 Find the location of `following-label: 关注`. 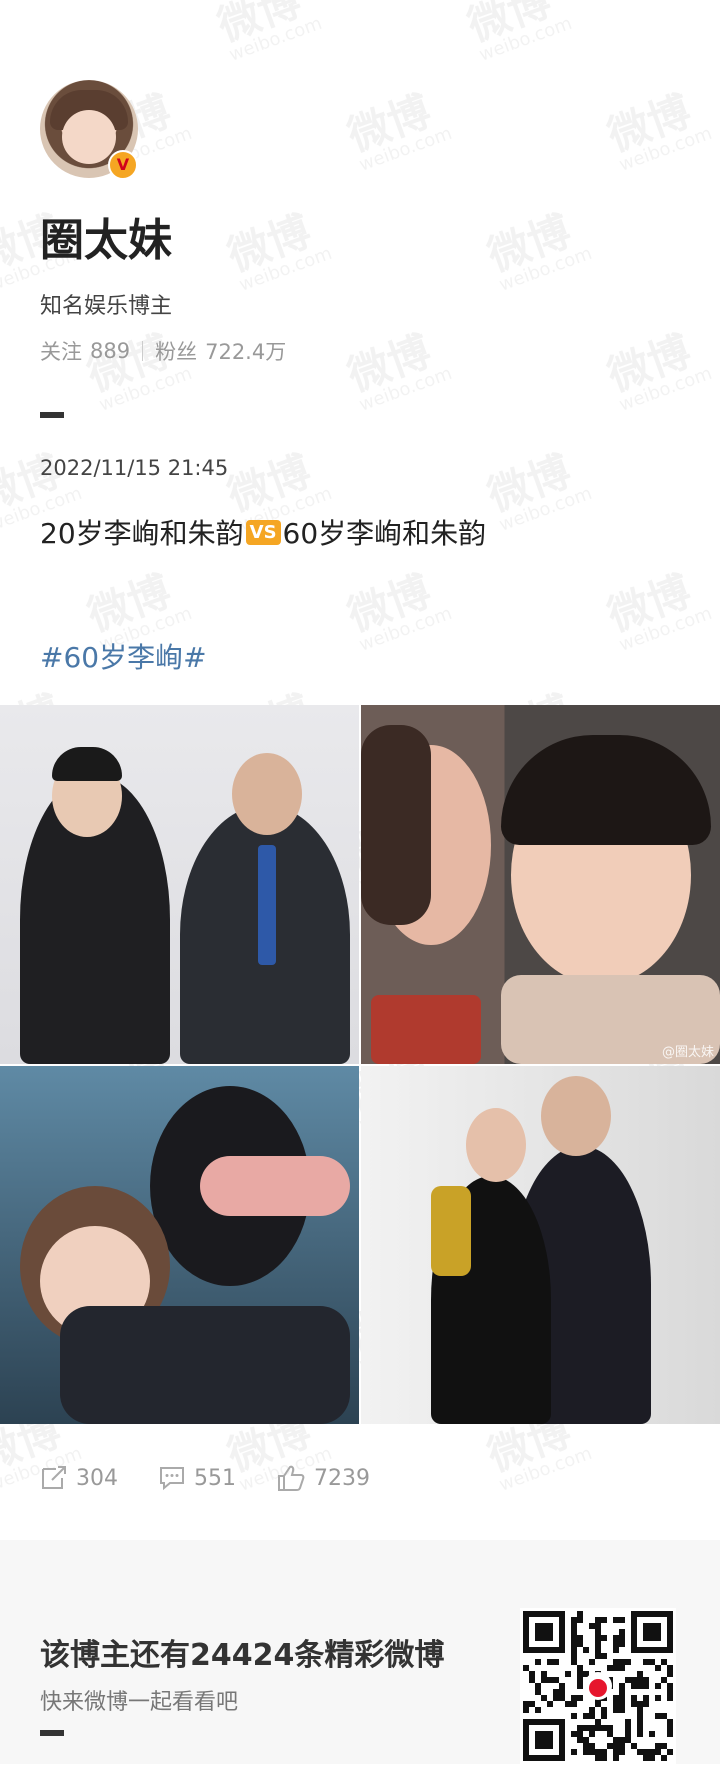

following-label: 关注 is located at coordinates (61, 352).